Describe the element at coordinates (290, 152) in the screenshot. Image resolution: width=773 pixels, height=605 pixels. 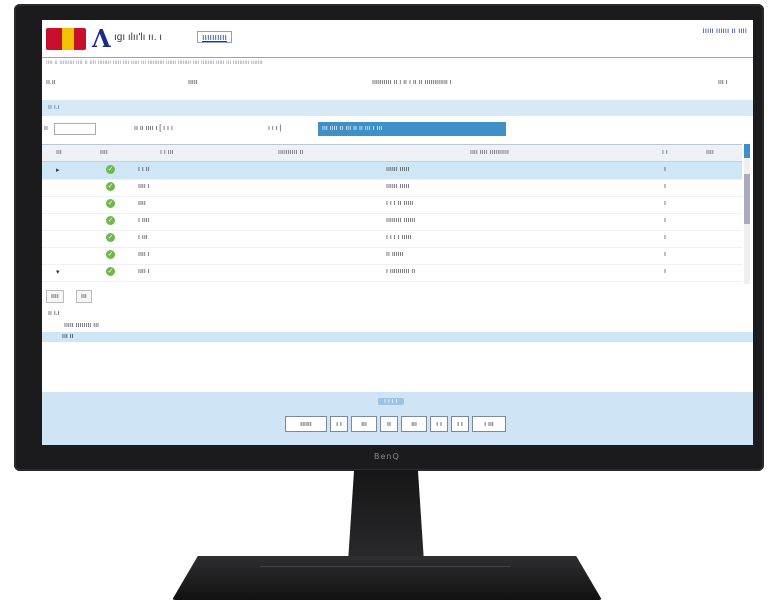
I see `column-header: ıııııııııı ıı` at that location.